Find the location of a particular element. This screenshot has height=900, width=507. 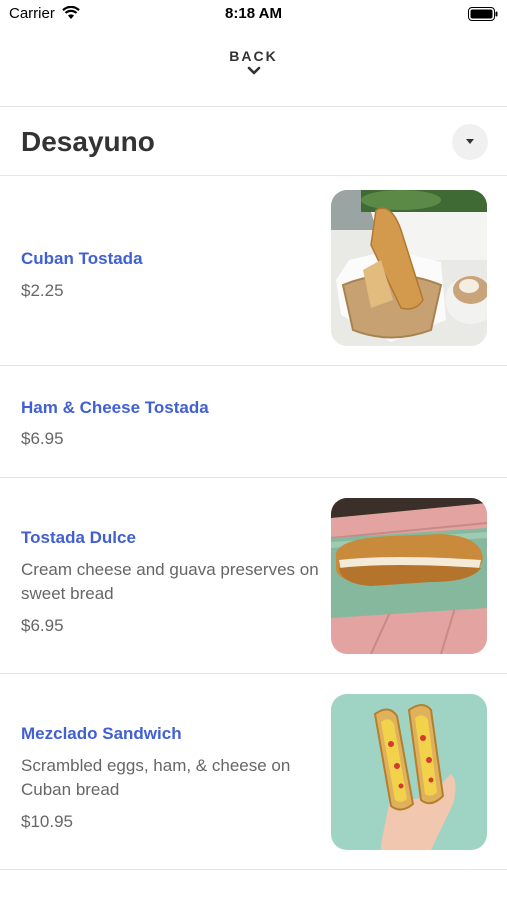

item-price: $10.95 is located at coordinates (47, 821).